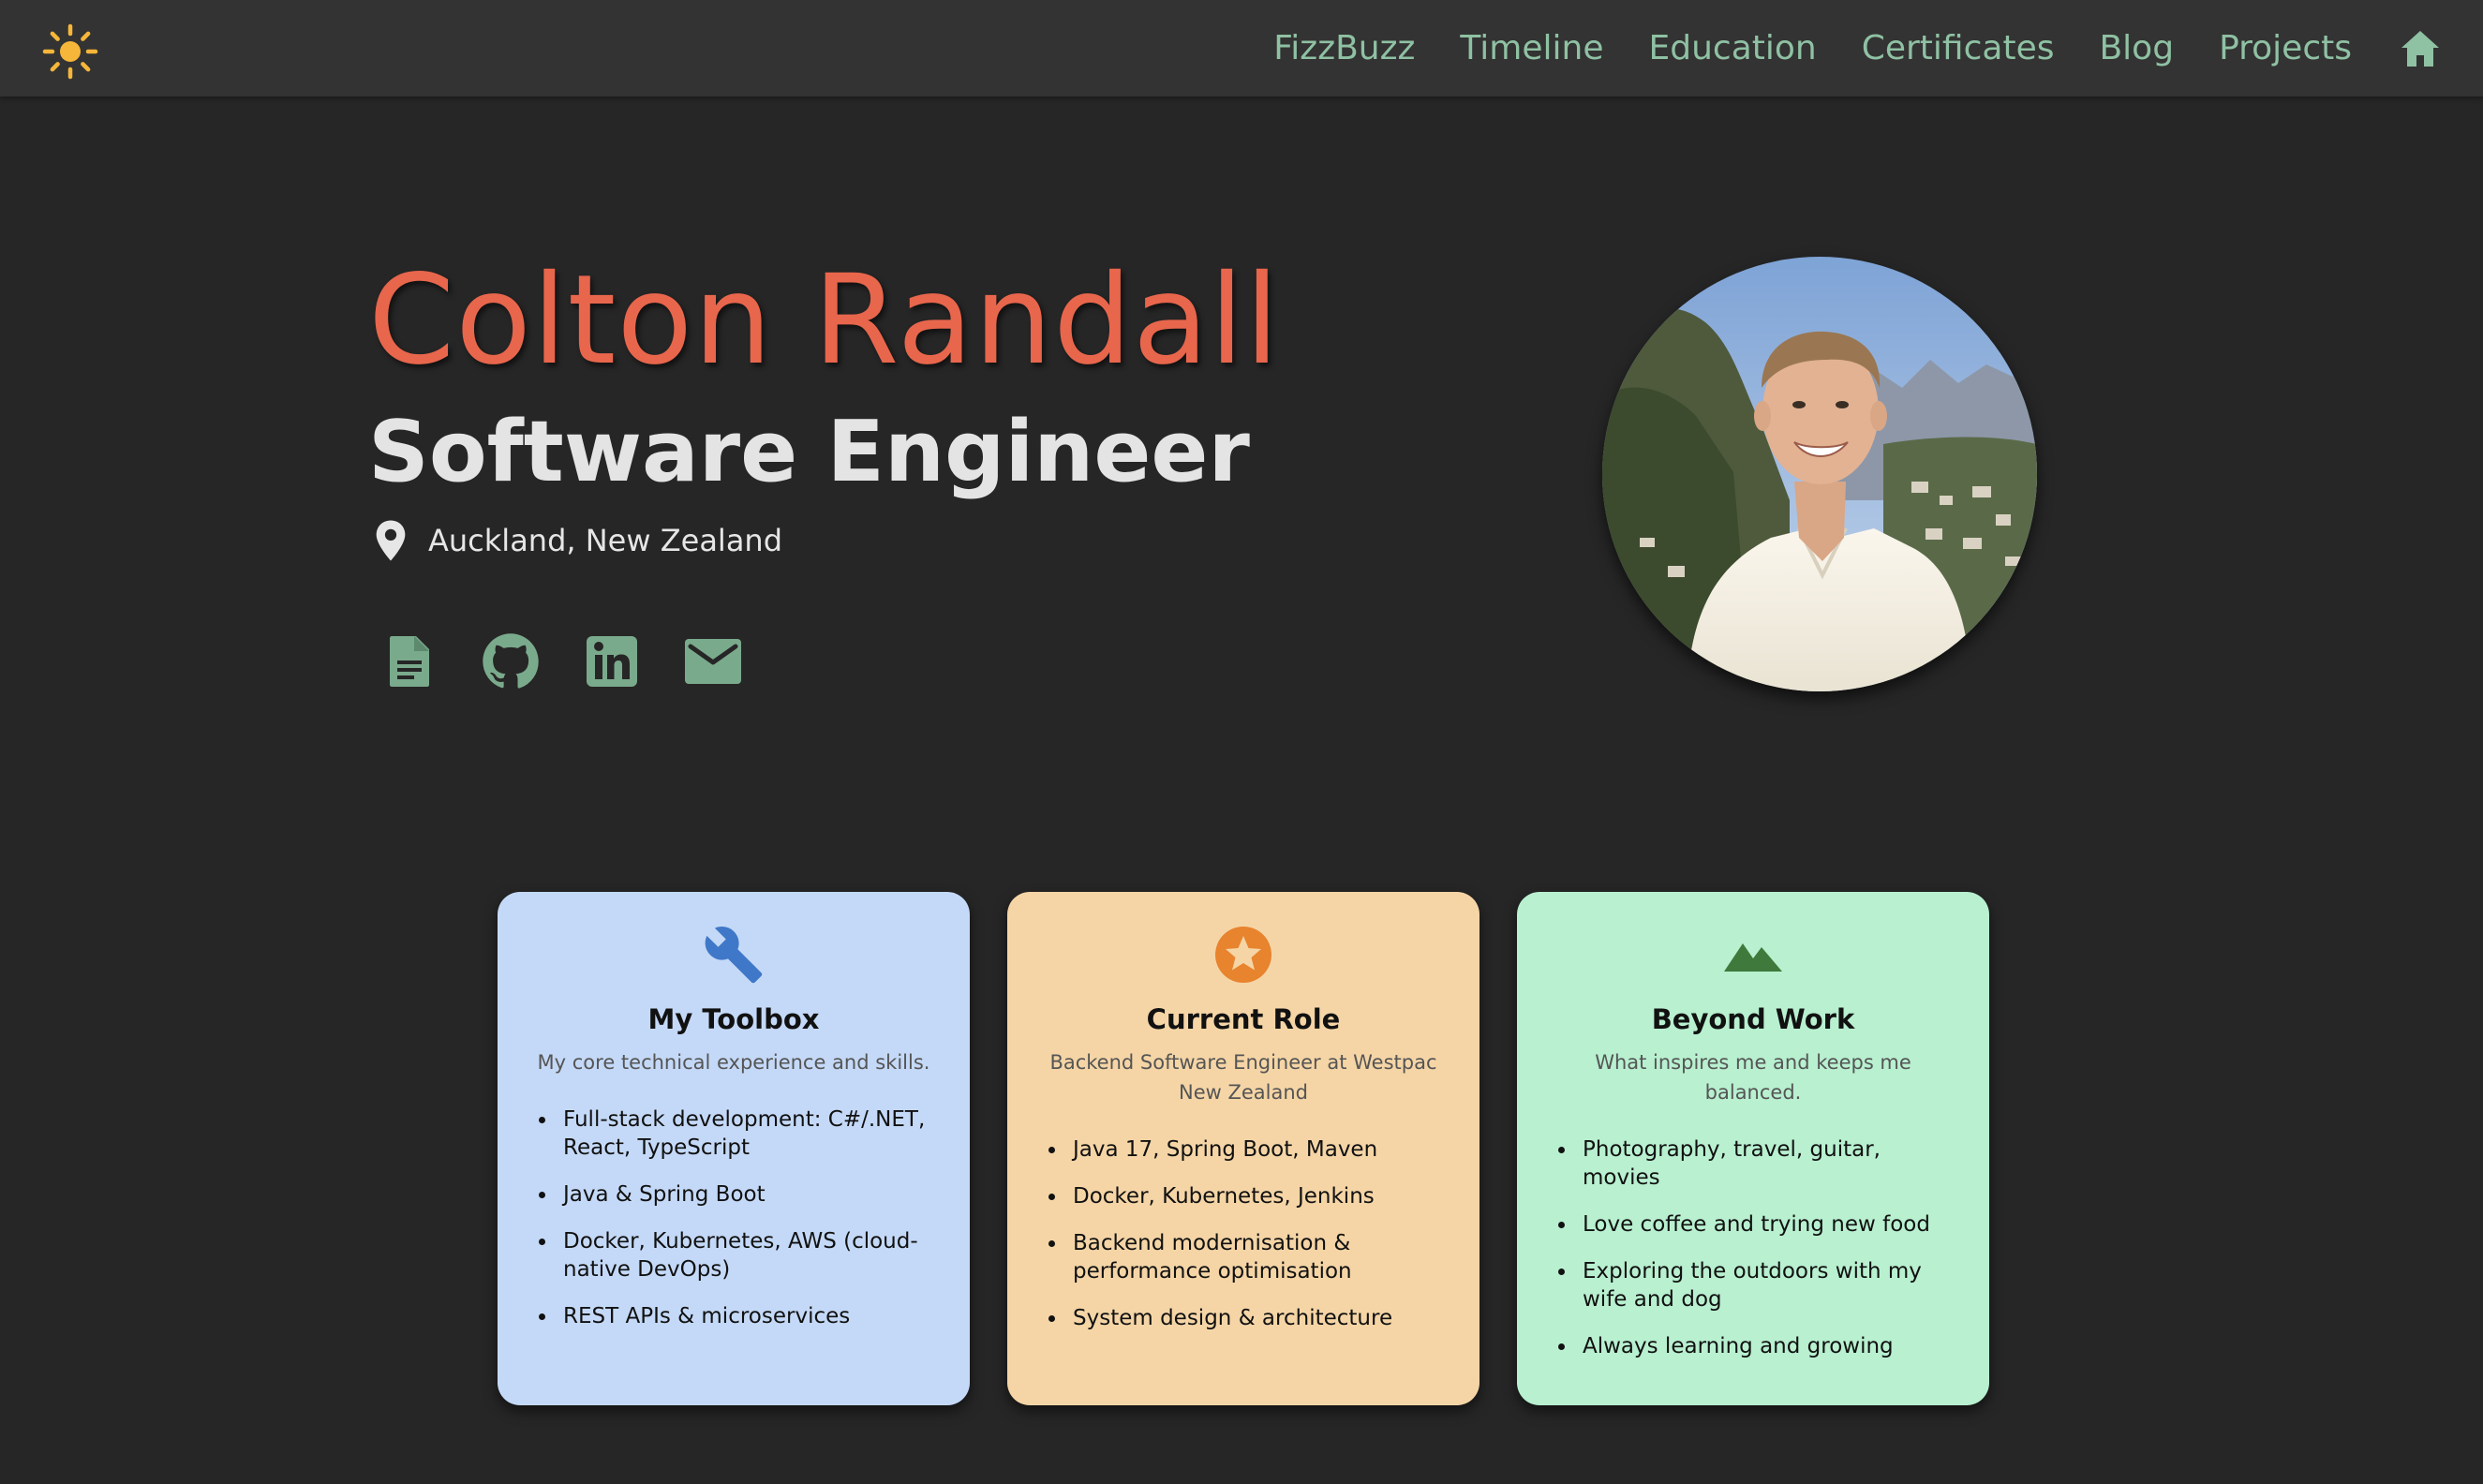 This screenshot has width=2483, height=1484. What do you see at coordinates (734, 955) in the screenshot?
I see `wrench-icon` at bounding box center [734, 955].